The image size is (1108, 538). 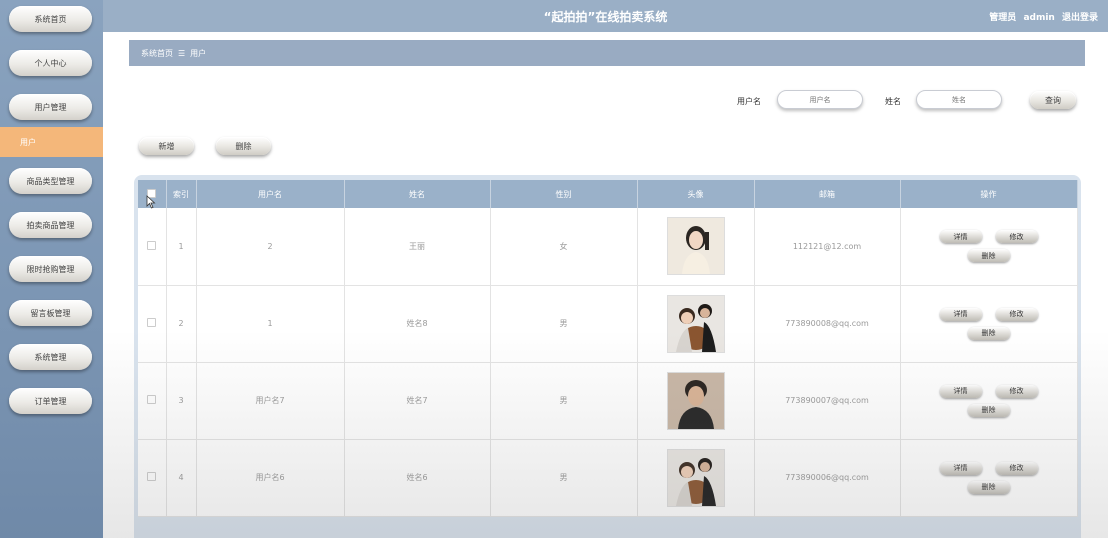 I want to click on table-header-row: 索引 用户名 姓名 性别 头像 邮箱 操作, so click(x=608, y=194).